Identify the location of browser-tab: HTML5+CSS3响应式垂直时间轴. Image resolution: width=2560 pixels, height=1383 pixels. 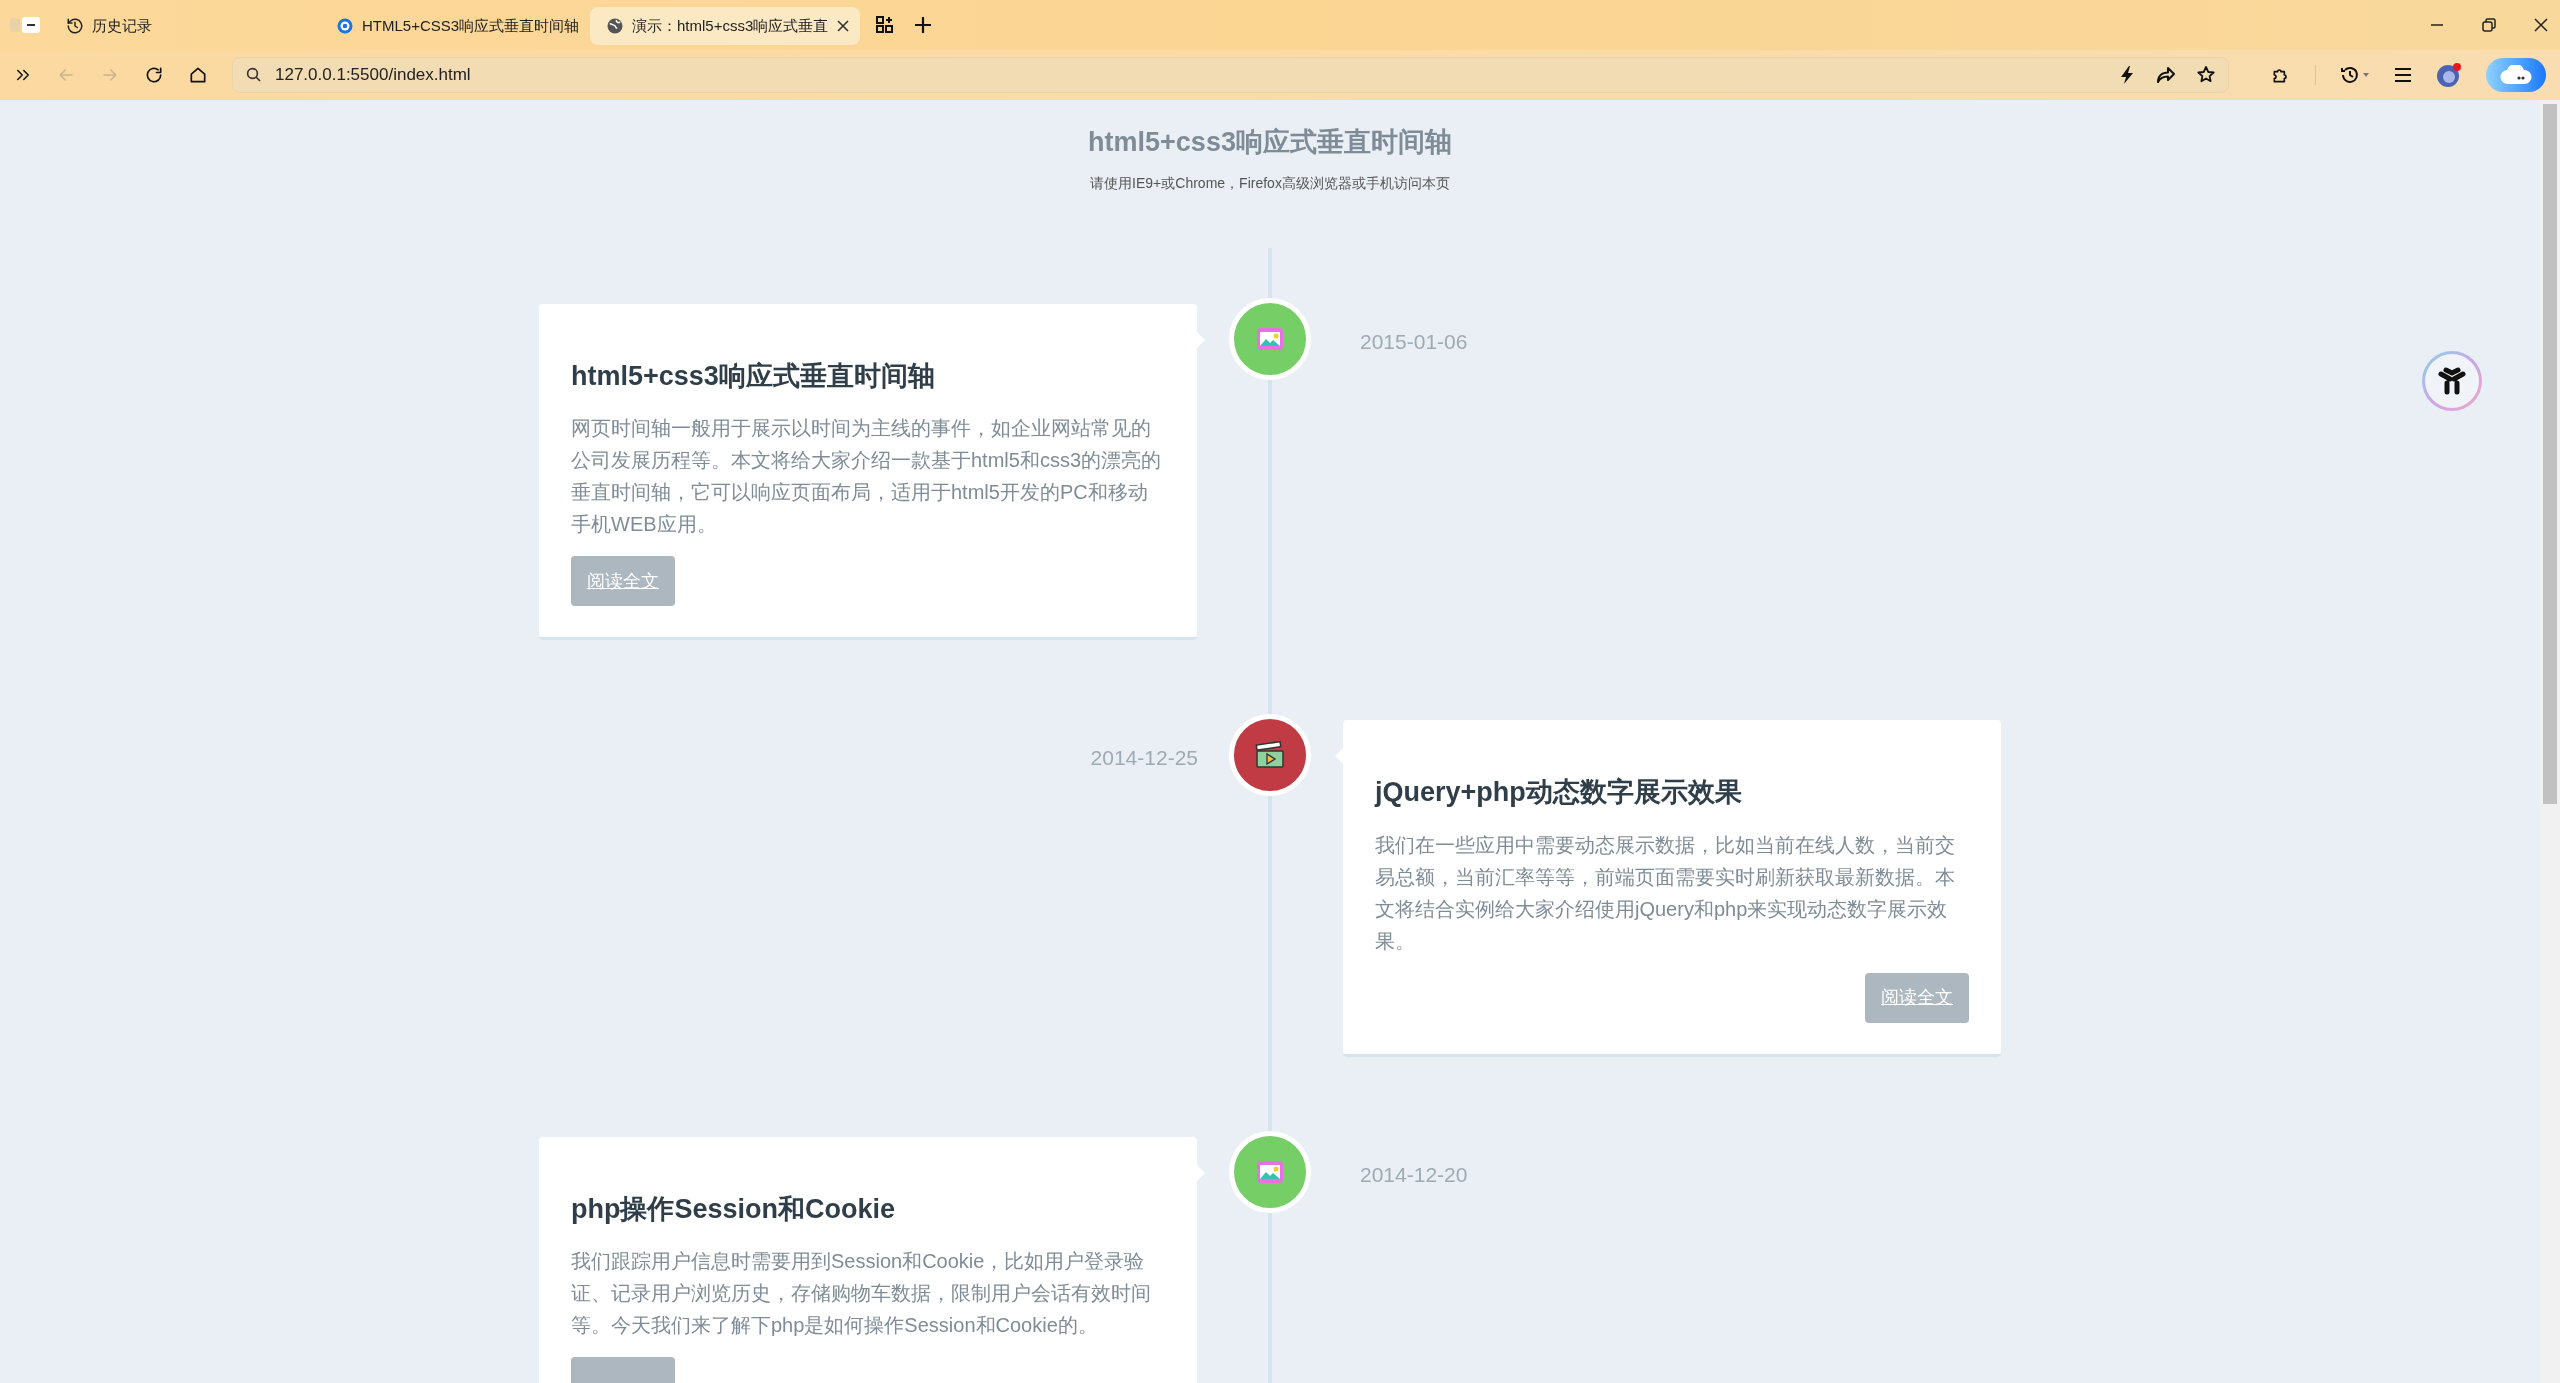
(455, 26).